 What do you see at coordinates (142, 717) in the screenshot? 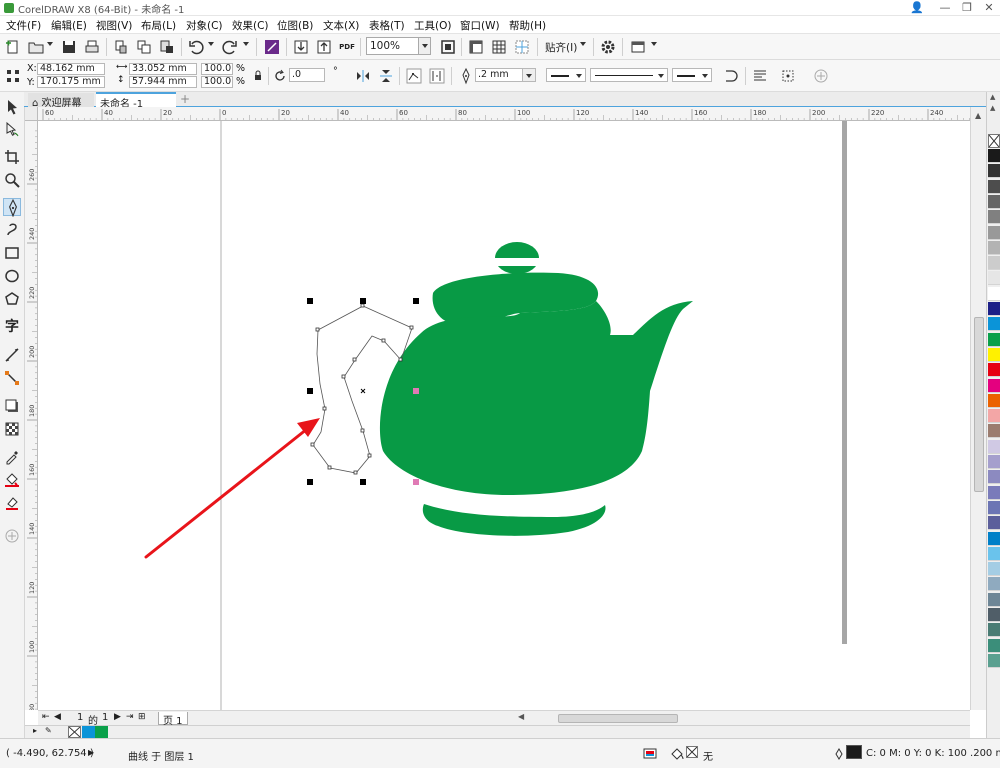
I see `add-page-icon: ⊞` at bounding box center [142, 717].